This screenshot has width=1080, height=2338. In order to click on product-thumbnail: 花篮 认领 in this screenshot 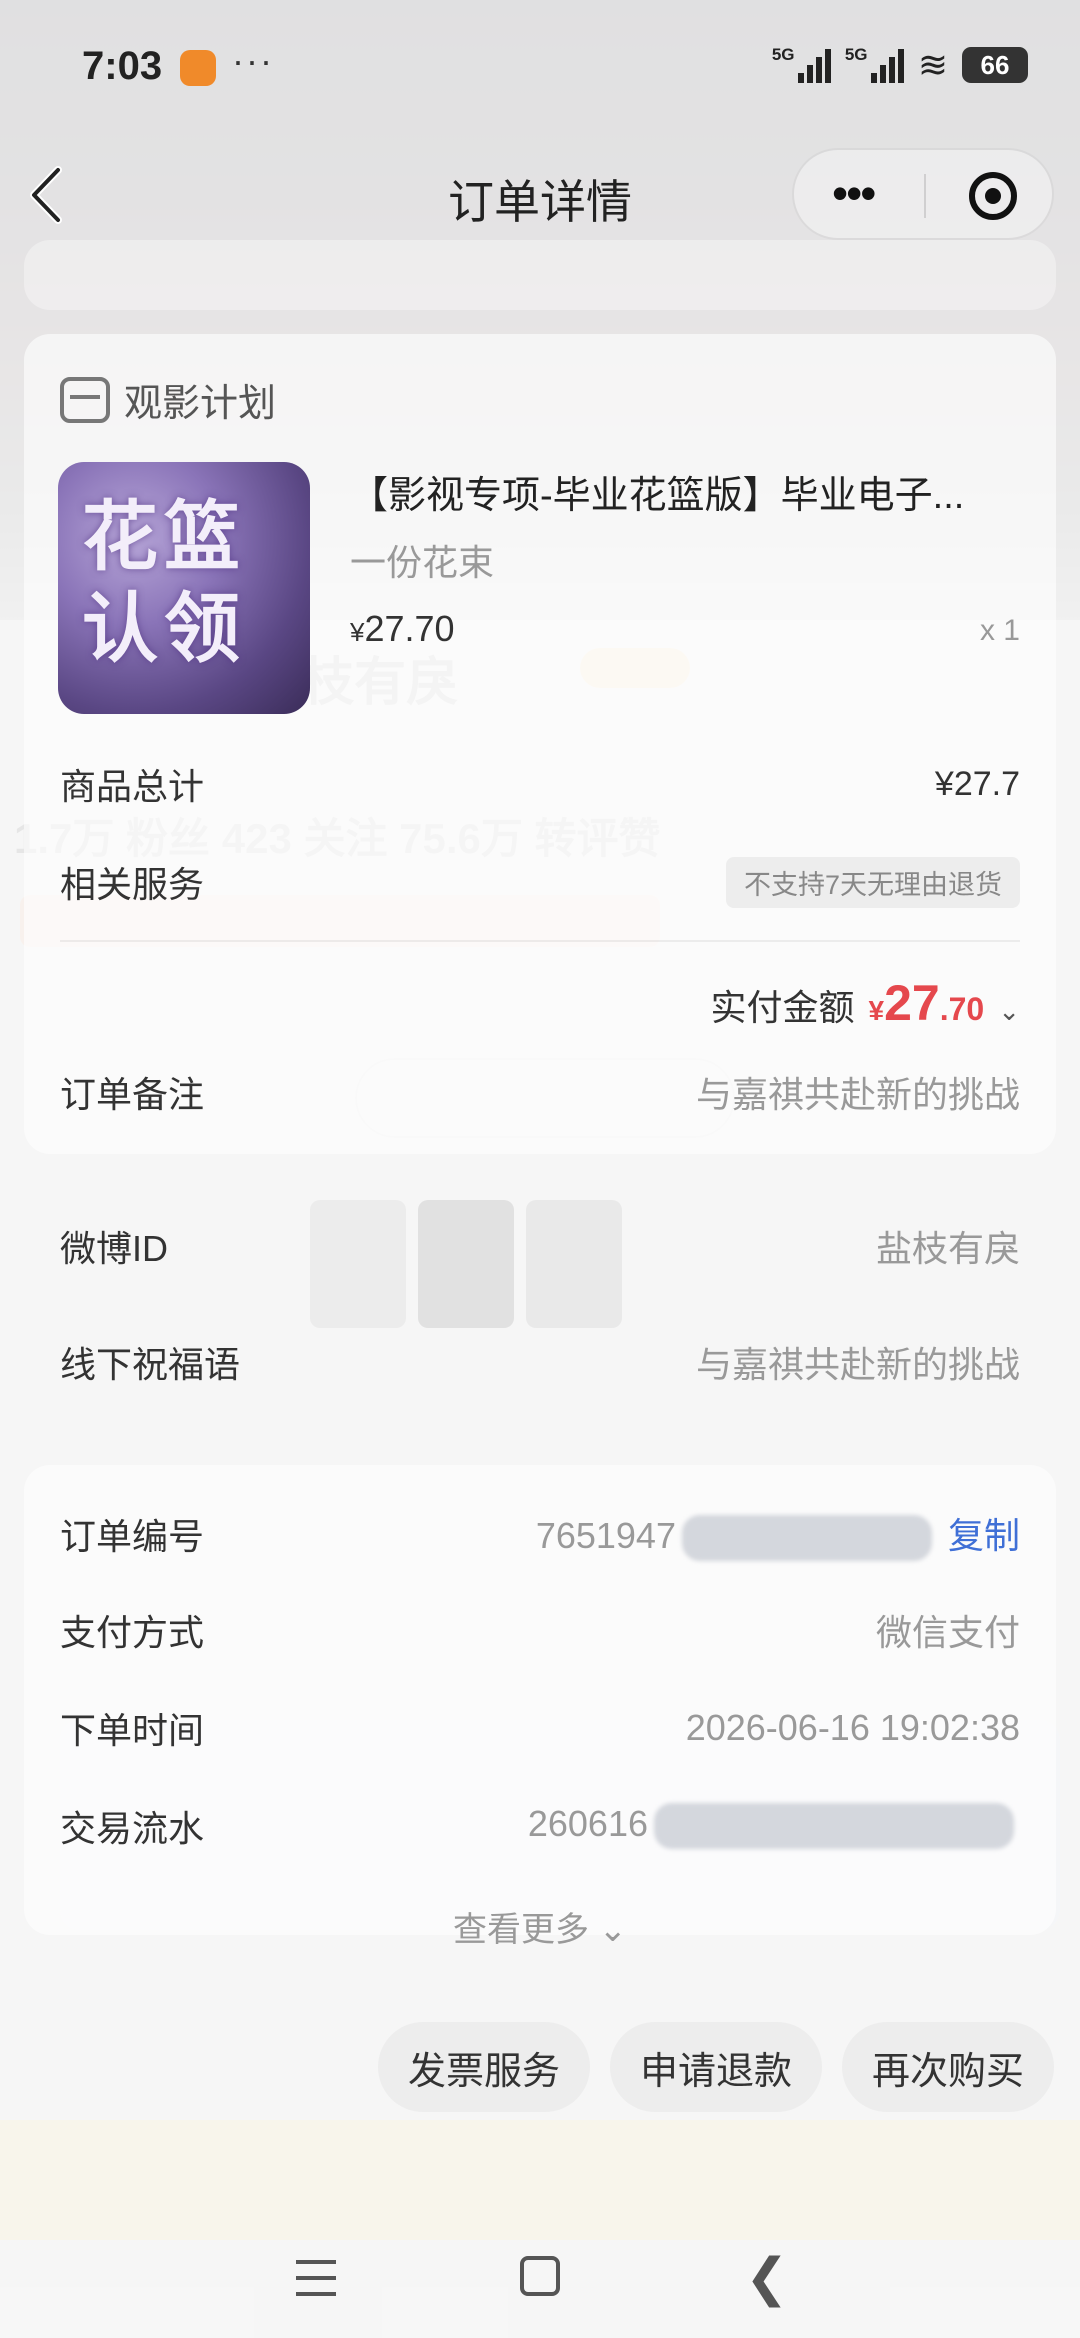, I will do `click(184, 588)`.